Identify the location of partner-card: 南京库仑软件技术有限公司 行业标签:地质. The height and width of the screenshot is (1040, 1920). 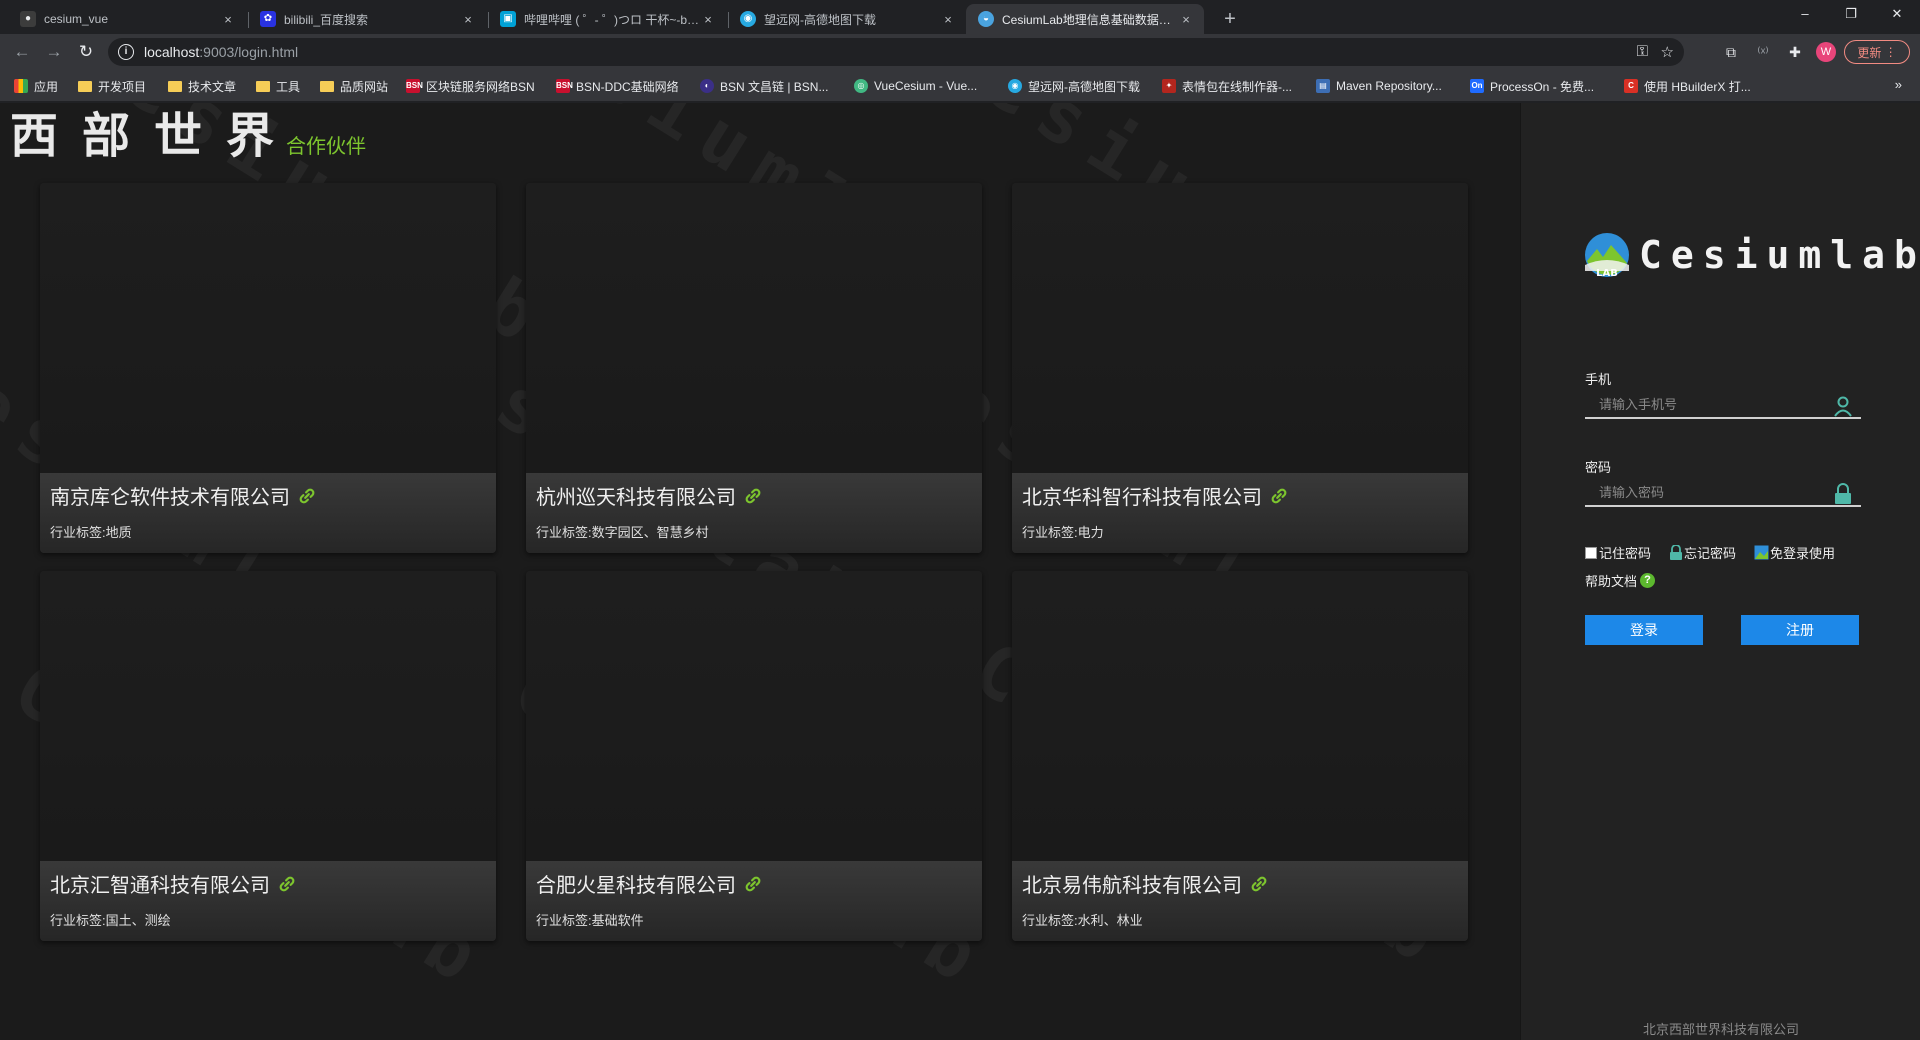
(268, 368).